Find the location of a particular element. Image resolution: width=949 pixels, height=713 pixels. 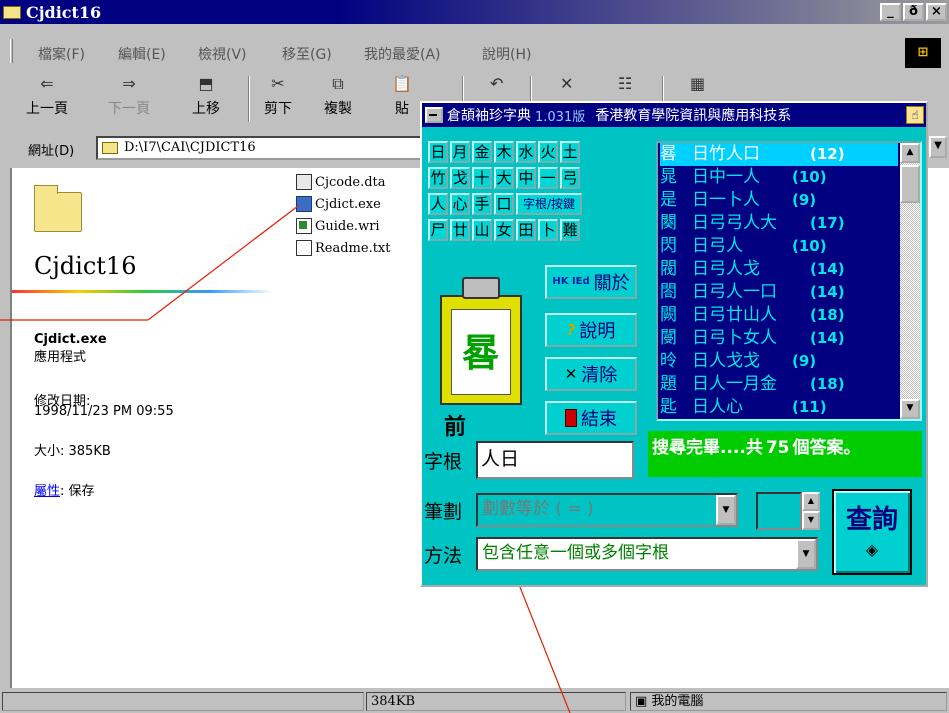

clear-button: ✕ 清除 is located at coordinates (591, 374).